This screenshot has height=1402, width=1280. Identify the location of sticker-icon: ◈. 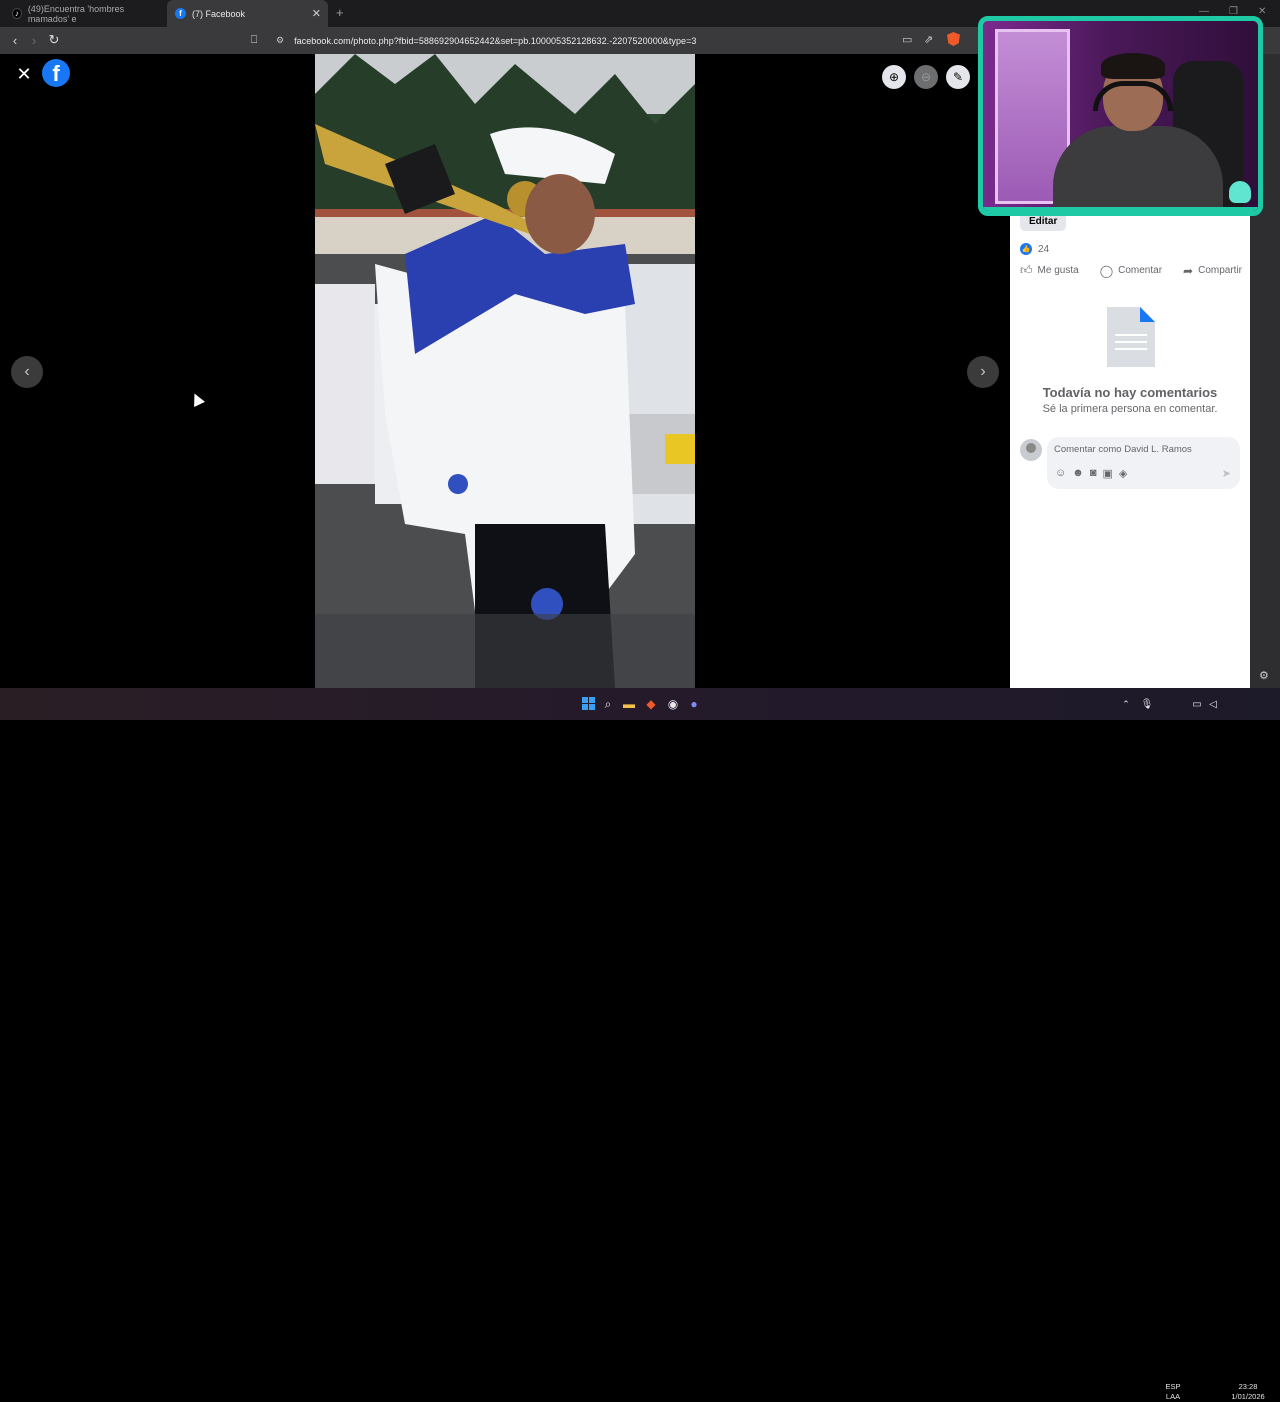
(1123, 473).